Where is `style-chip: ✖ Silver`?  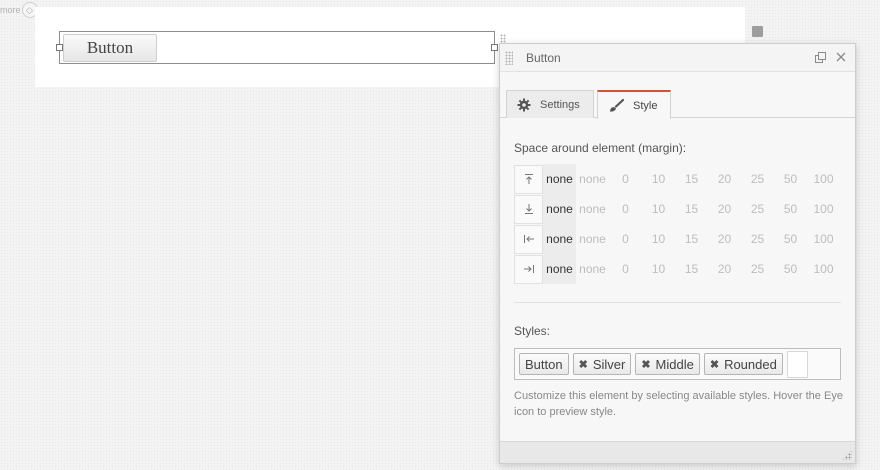 style-chip: ✖ Silver is located at coordinates (602, 364).